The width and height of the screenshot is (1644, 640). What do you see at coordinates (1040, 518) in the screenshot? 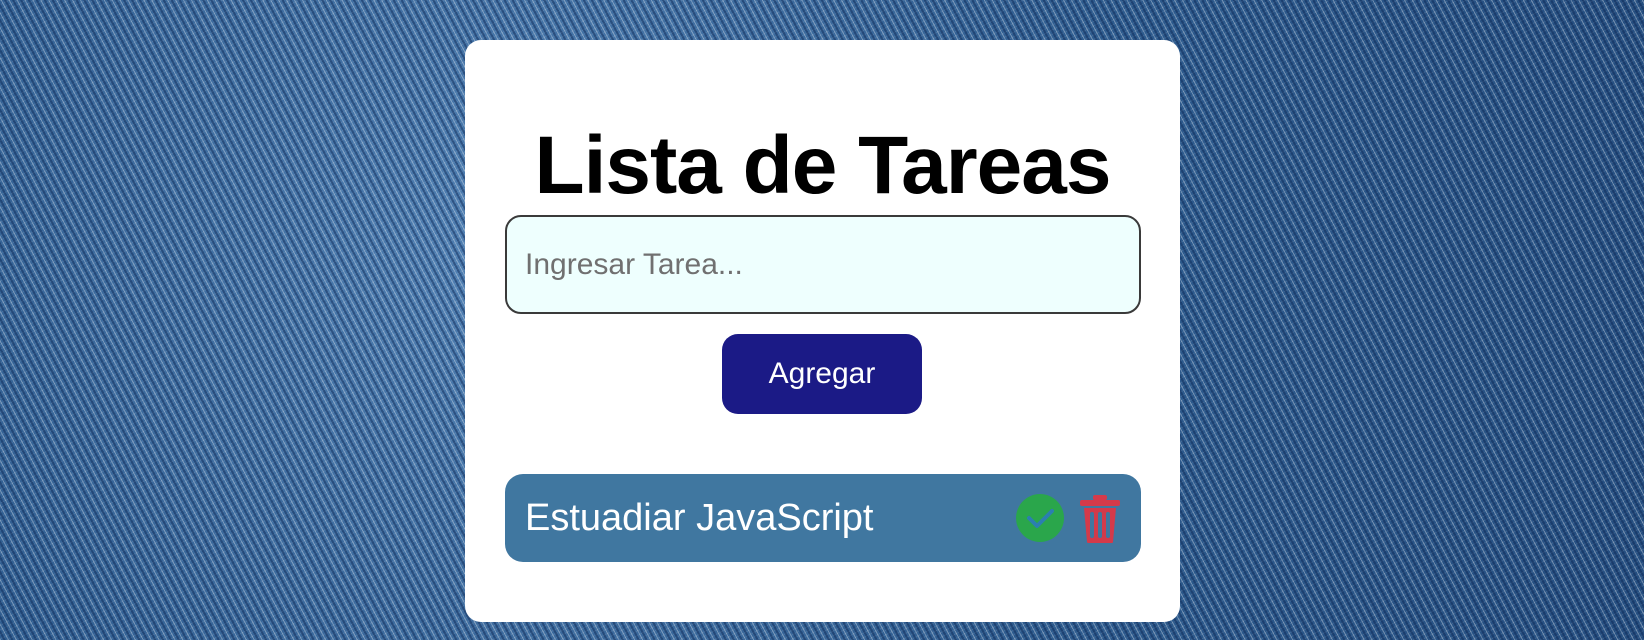
I see `check-circle-icon` at bounding box center [1040, 518].